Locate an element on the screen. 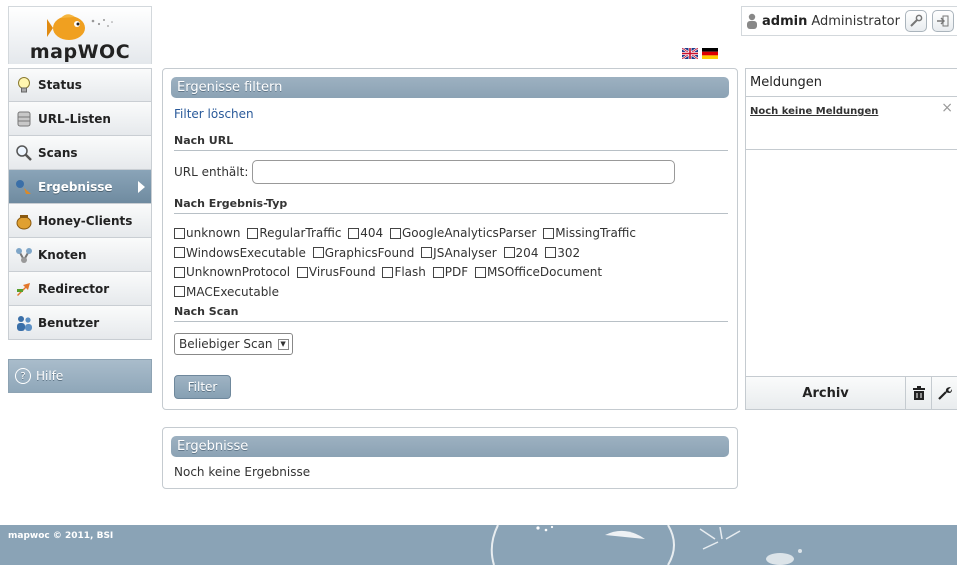  sidebar-item-ergebnisse: Ergebnisse is located at coordinates (80, 187).